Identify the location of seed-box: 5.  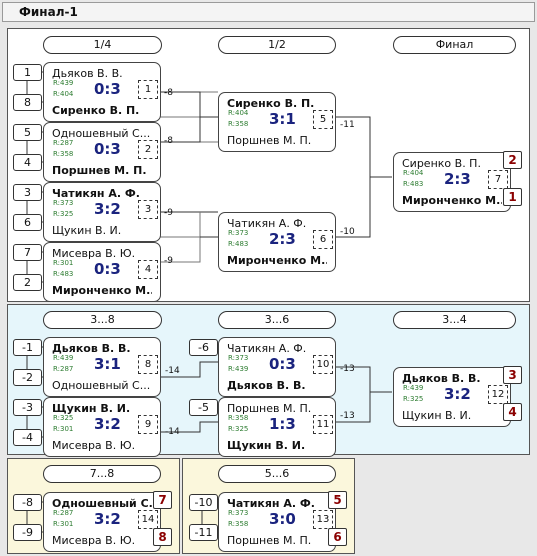
(27, 132).